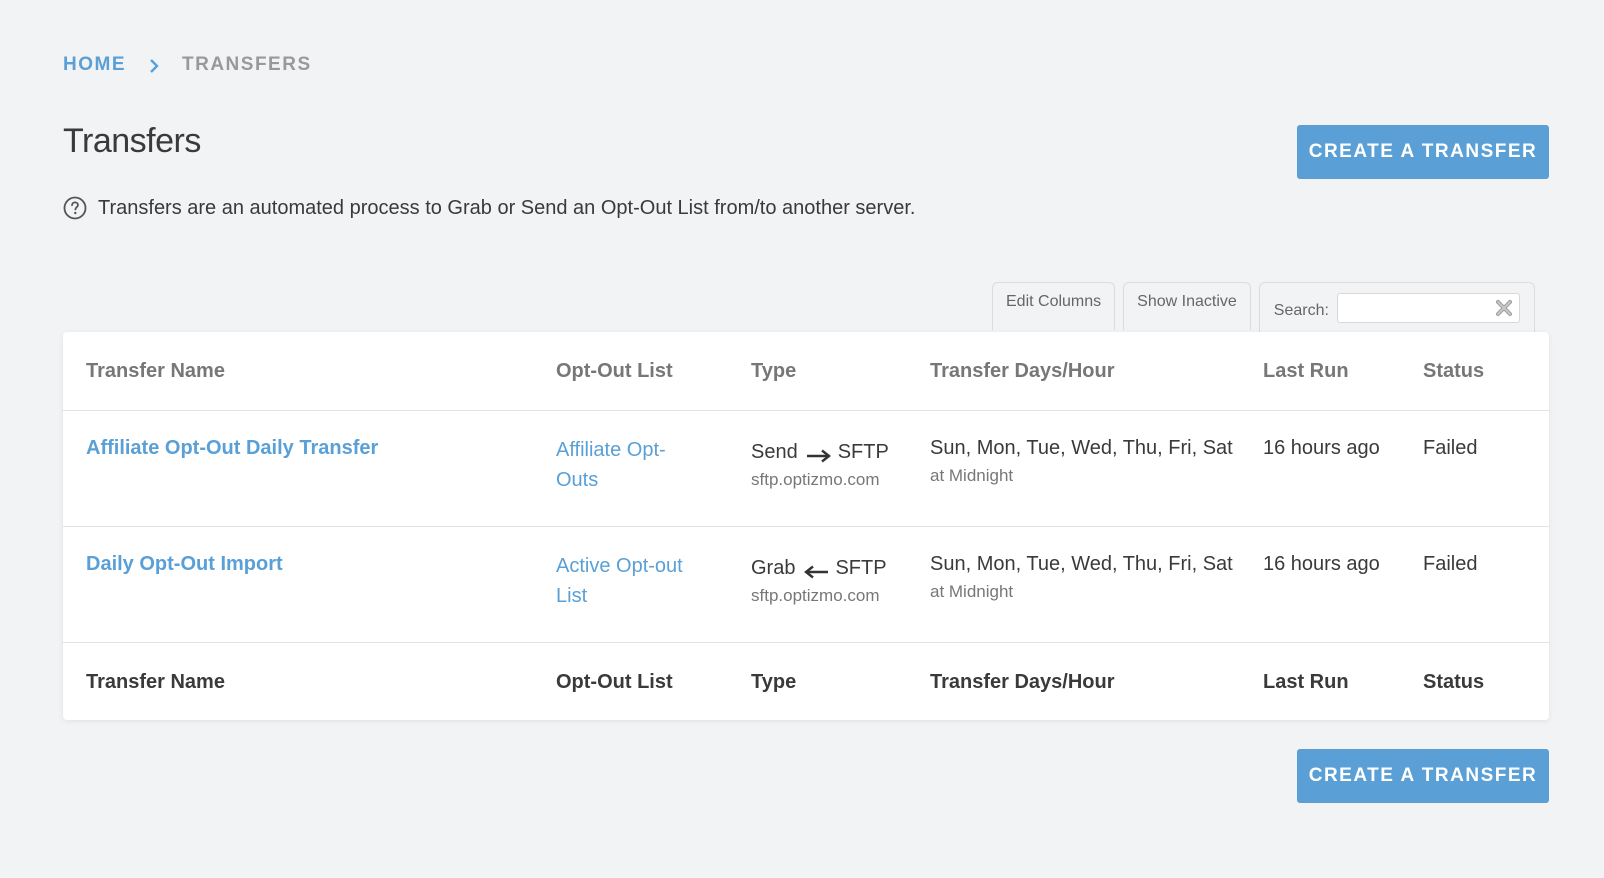 The image size is (1604, 878). I want to click on transfer-name-link: Daily Opt-Out Import, so click(184, 564).